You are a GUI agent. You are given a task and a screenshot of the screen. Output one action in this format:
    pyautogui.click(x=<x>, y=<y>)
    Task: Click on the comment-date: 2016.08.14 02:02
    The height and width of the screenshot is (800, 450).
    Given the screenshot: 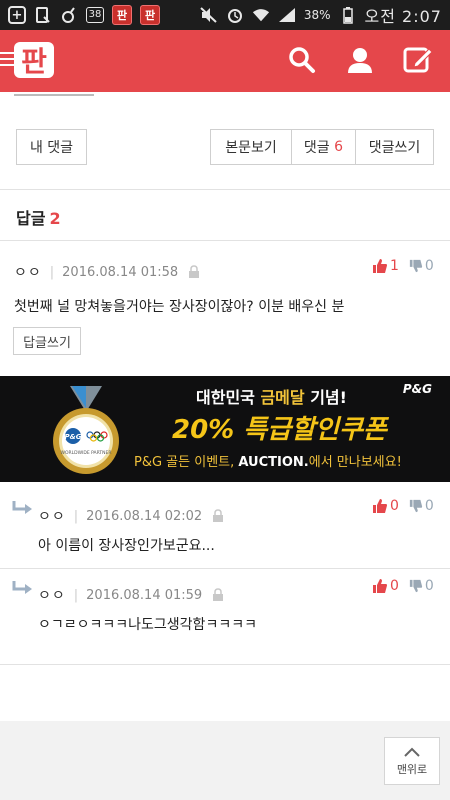 What is the action you would take?
    pyautogui.click(x=144, y=516)
    